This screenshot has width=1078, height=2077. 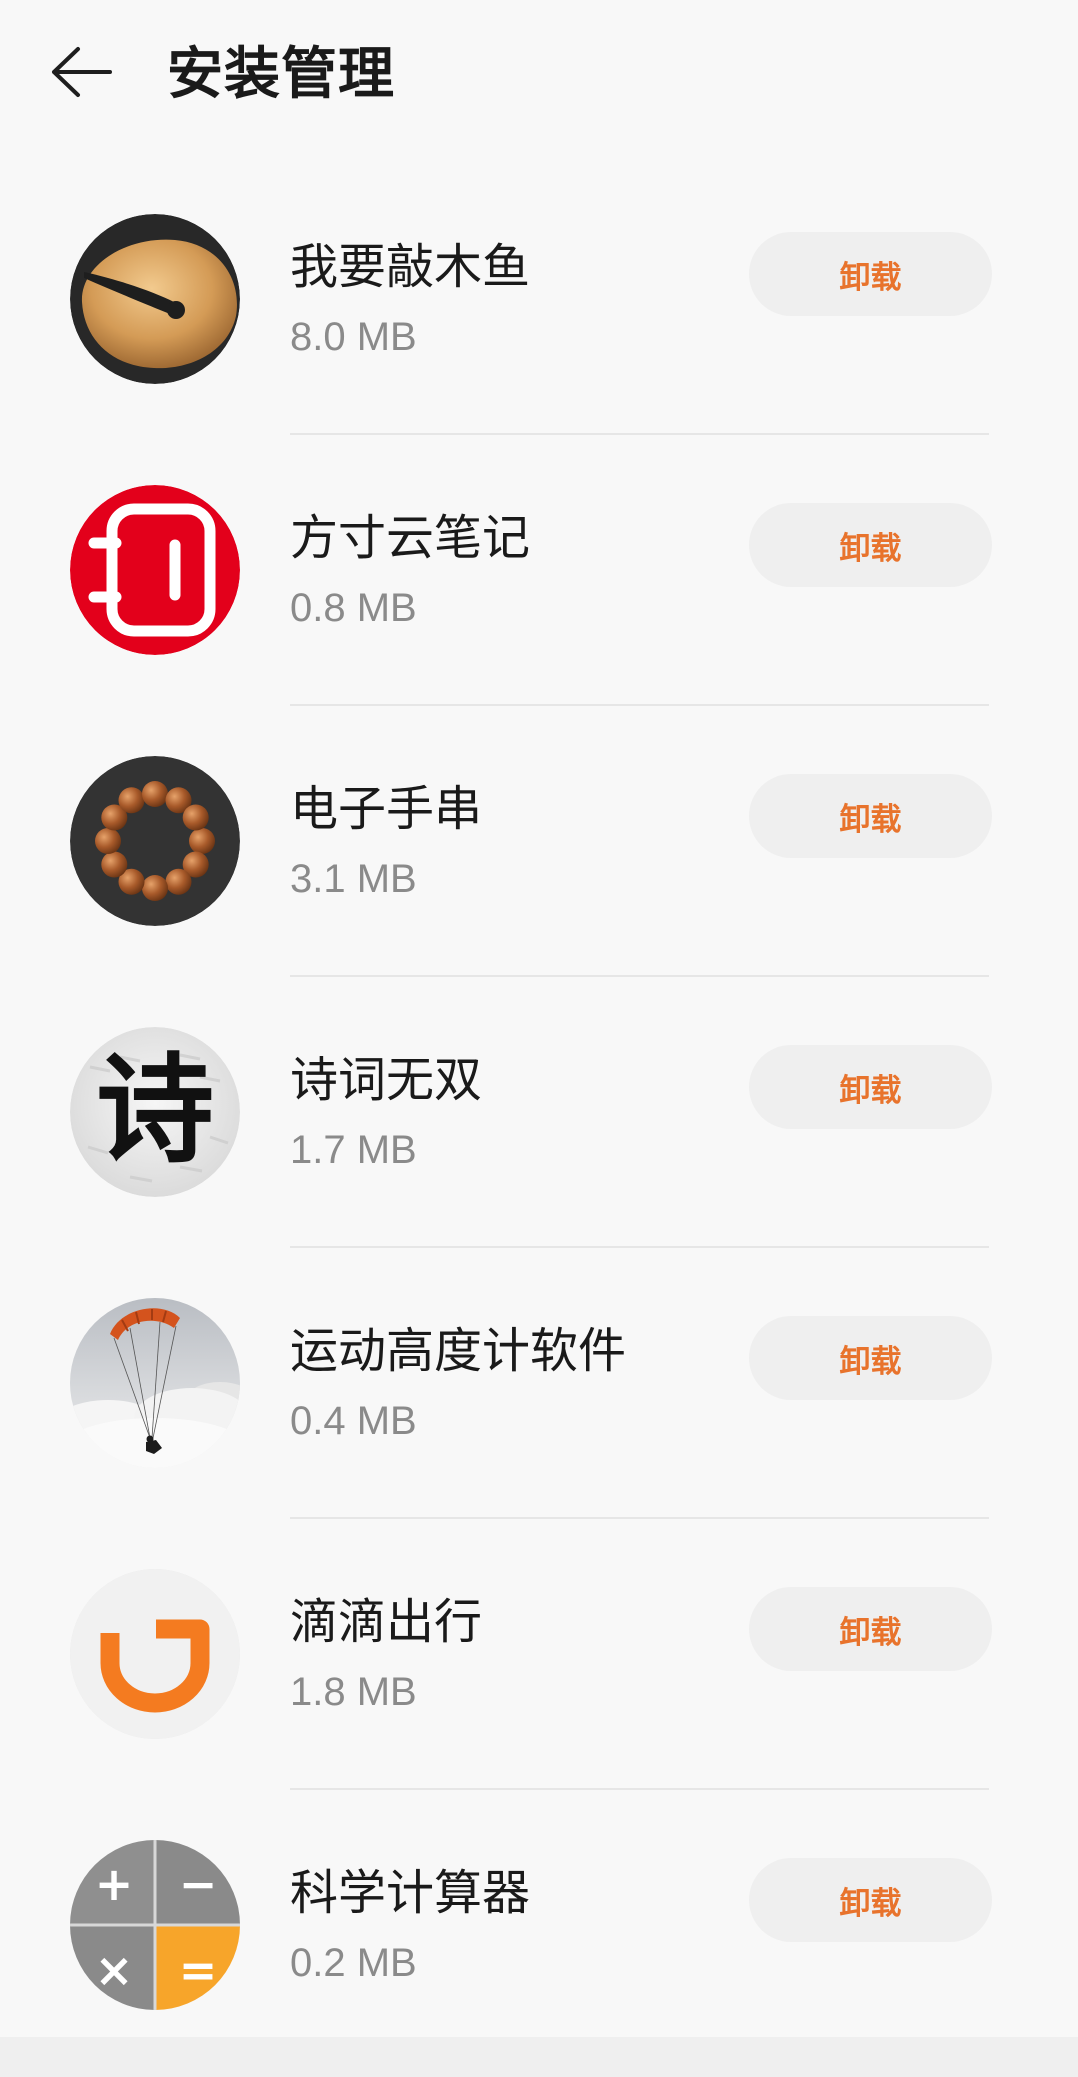 I want to click on poetry-logo-text: 诗, so click(x=154, y=1109).